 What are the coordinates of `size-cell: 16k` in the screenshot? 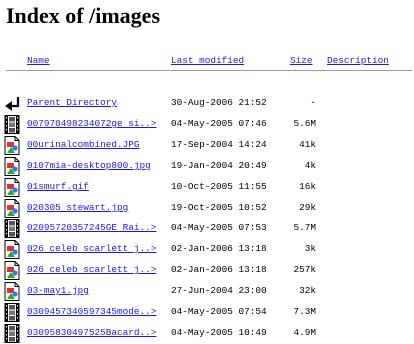 It's located at (307, 186).